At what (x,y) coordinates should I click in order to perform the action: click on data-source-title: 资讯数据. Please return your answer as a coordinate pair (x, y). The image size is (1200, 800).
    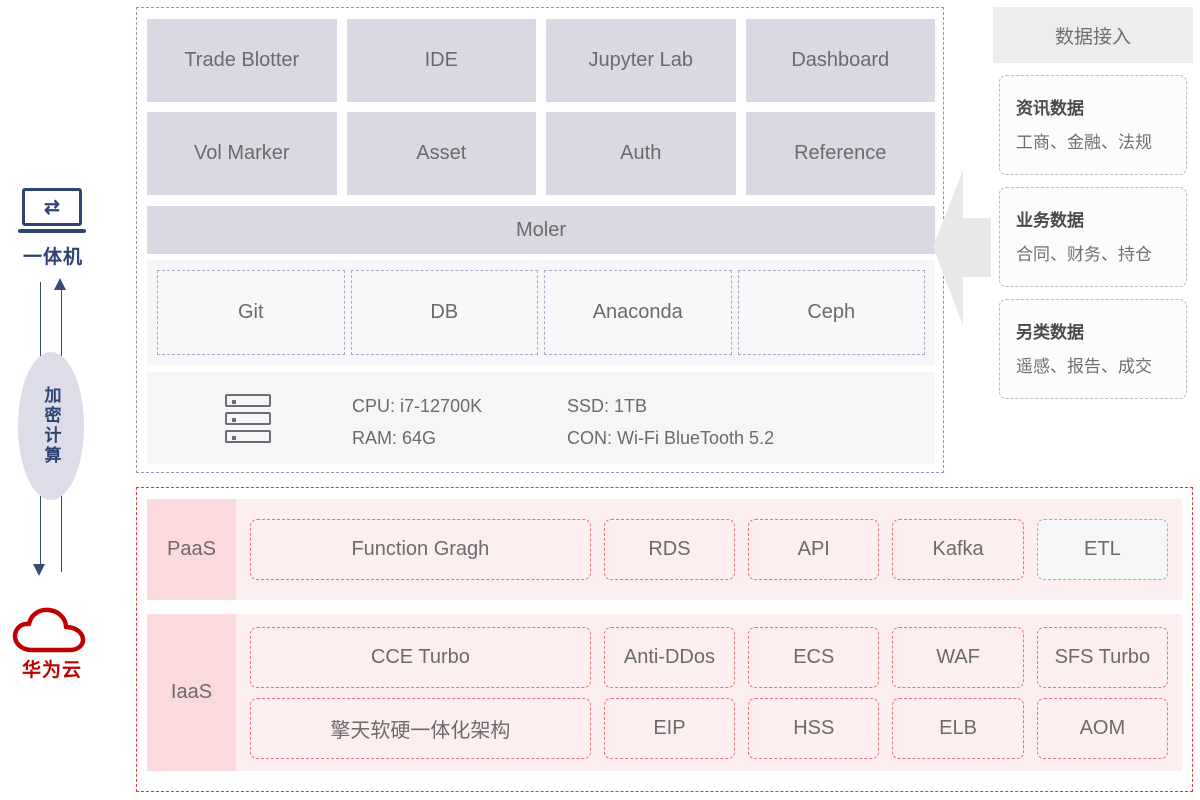
    Looking at the image, I should click on (1050, 108).